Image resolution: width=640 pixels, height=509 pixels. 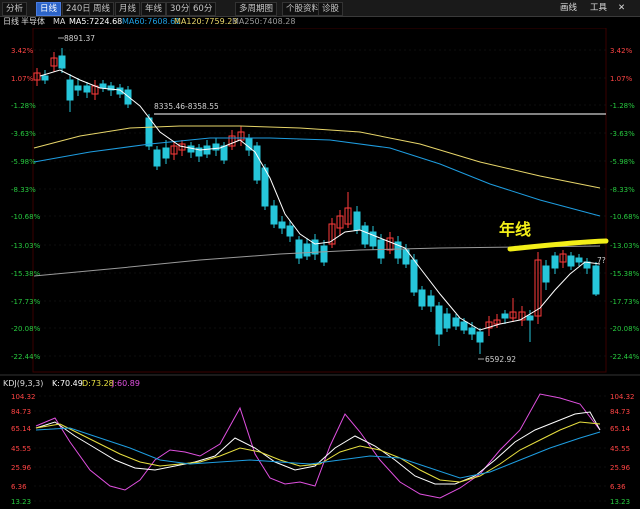 What do you see at coordinates (15, 9) in the screenshot?
I see `tab-analysis: 分析` at bounding box center [15, 9].